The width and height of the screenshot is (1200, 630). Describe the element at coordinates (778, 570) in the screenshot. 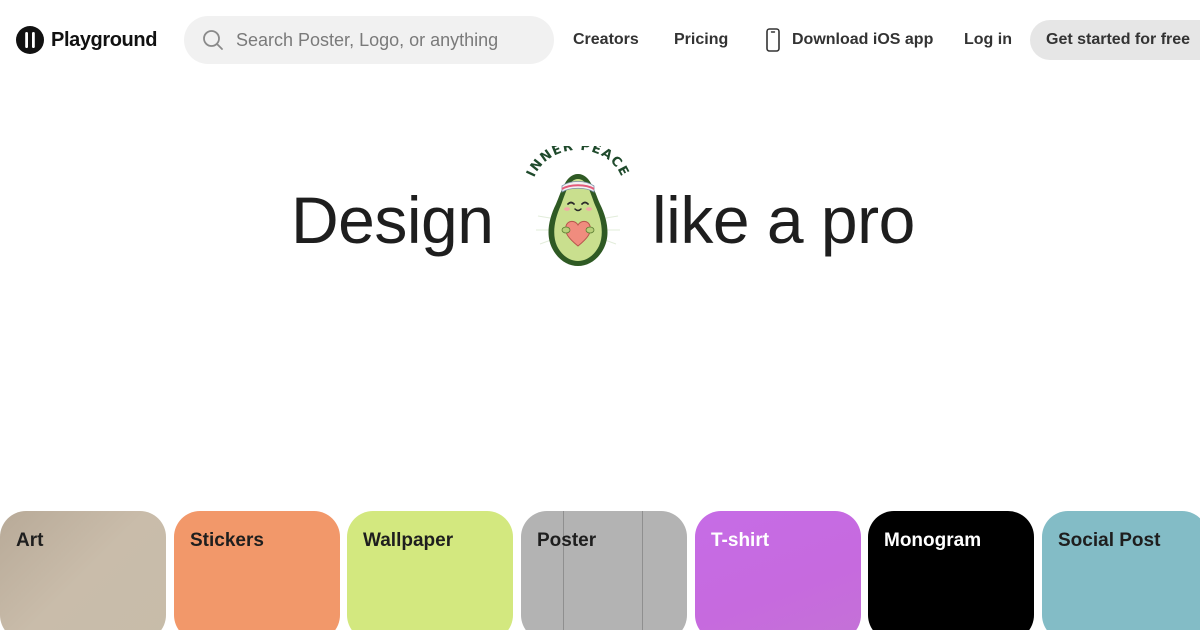

I see `category-card-tshirt: T-shirt` at that location.